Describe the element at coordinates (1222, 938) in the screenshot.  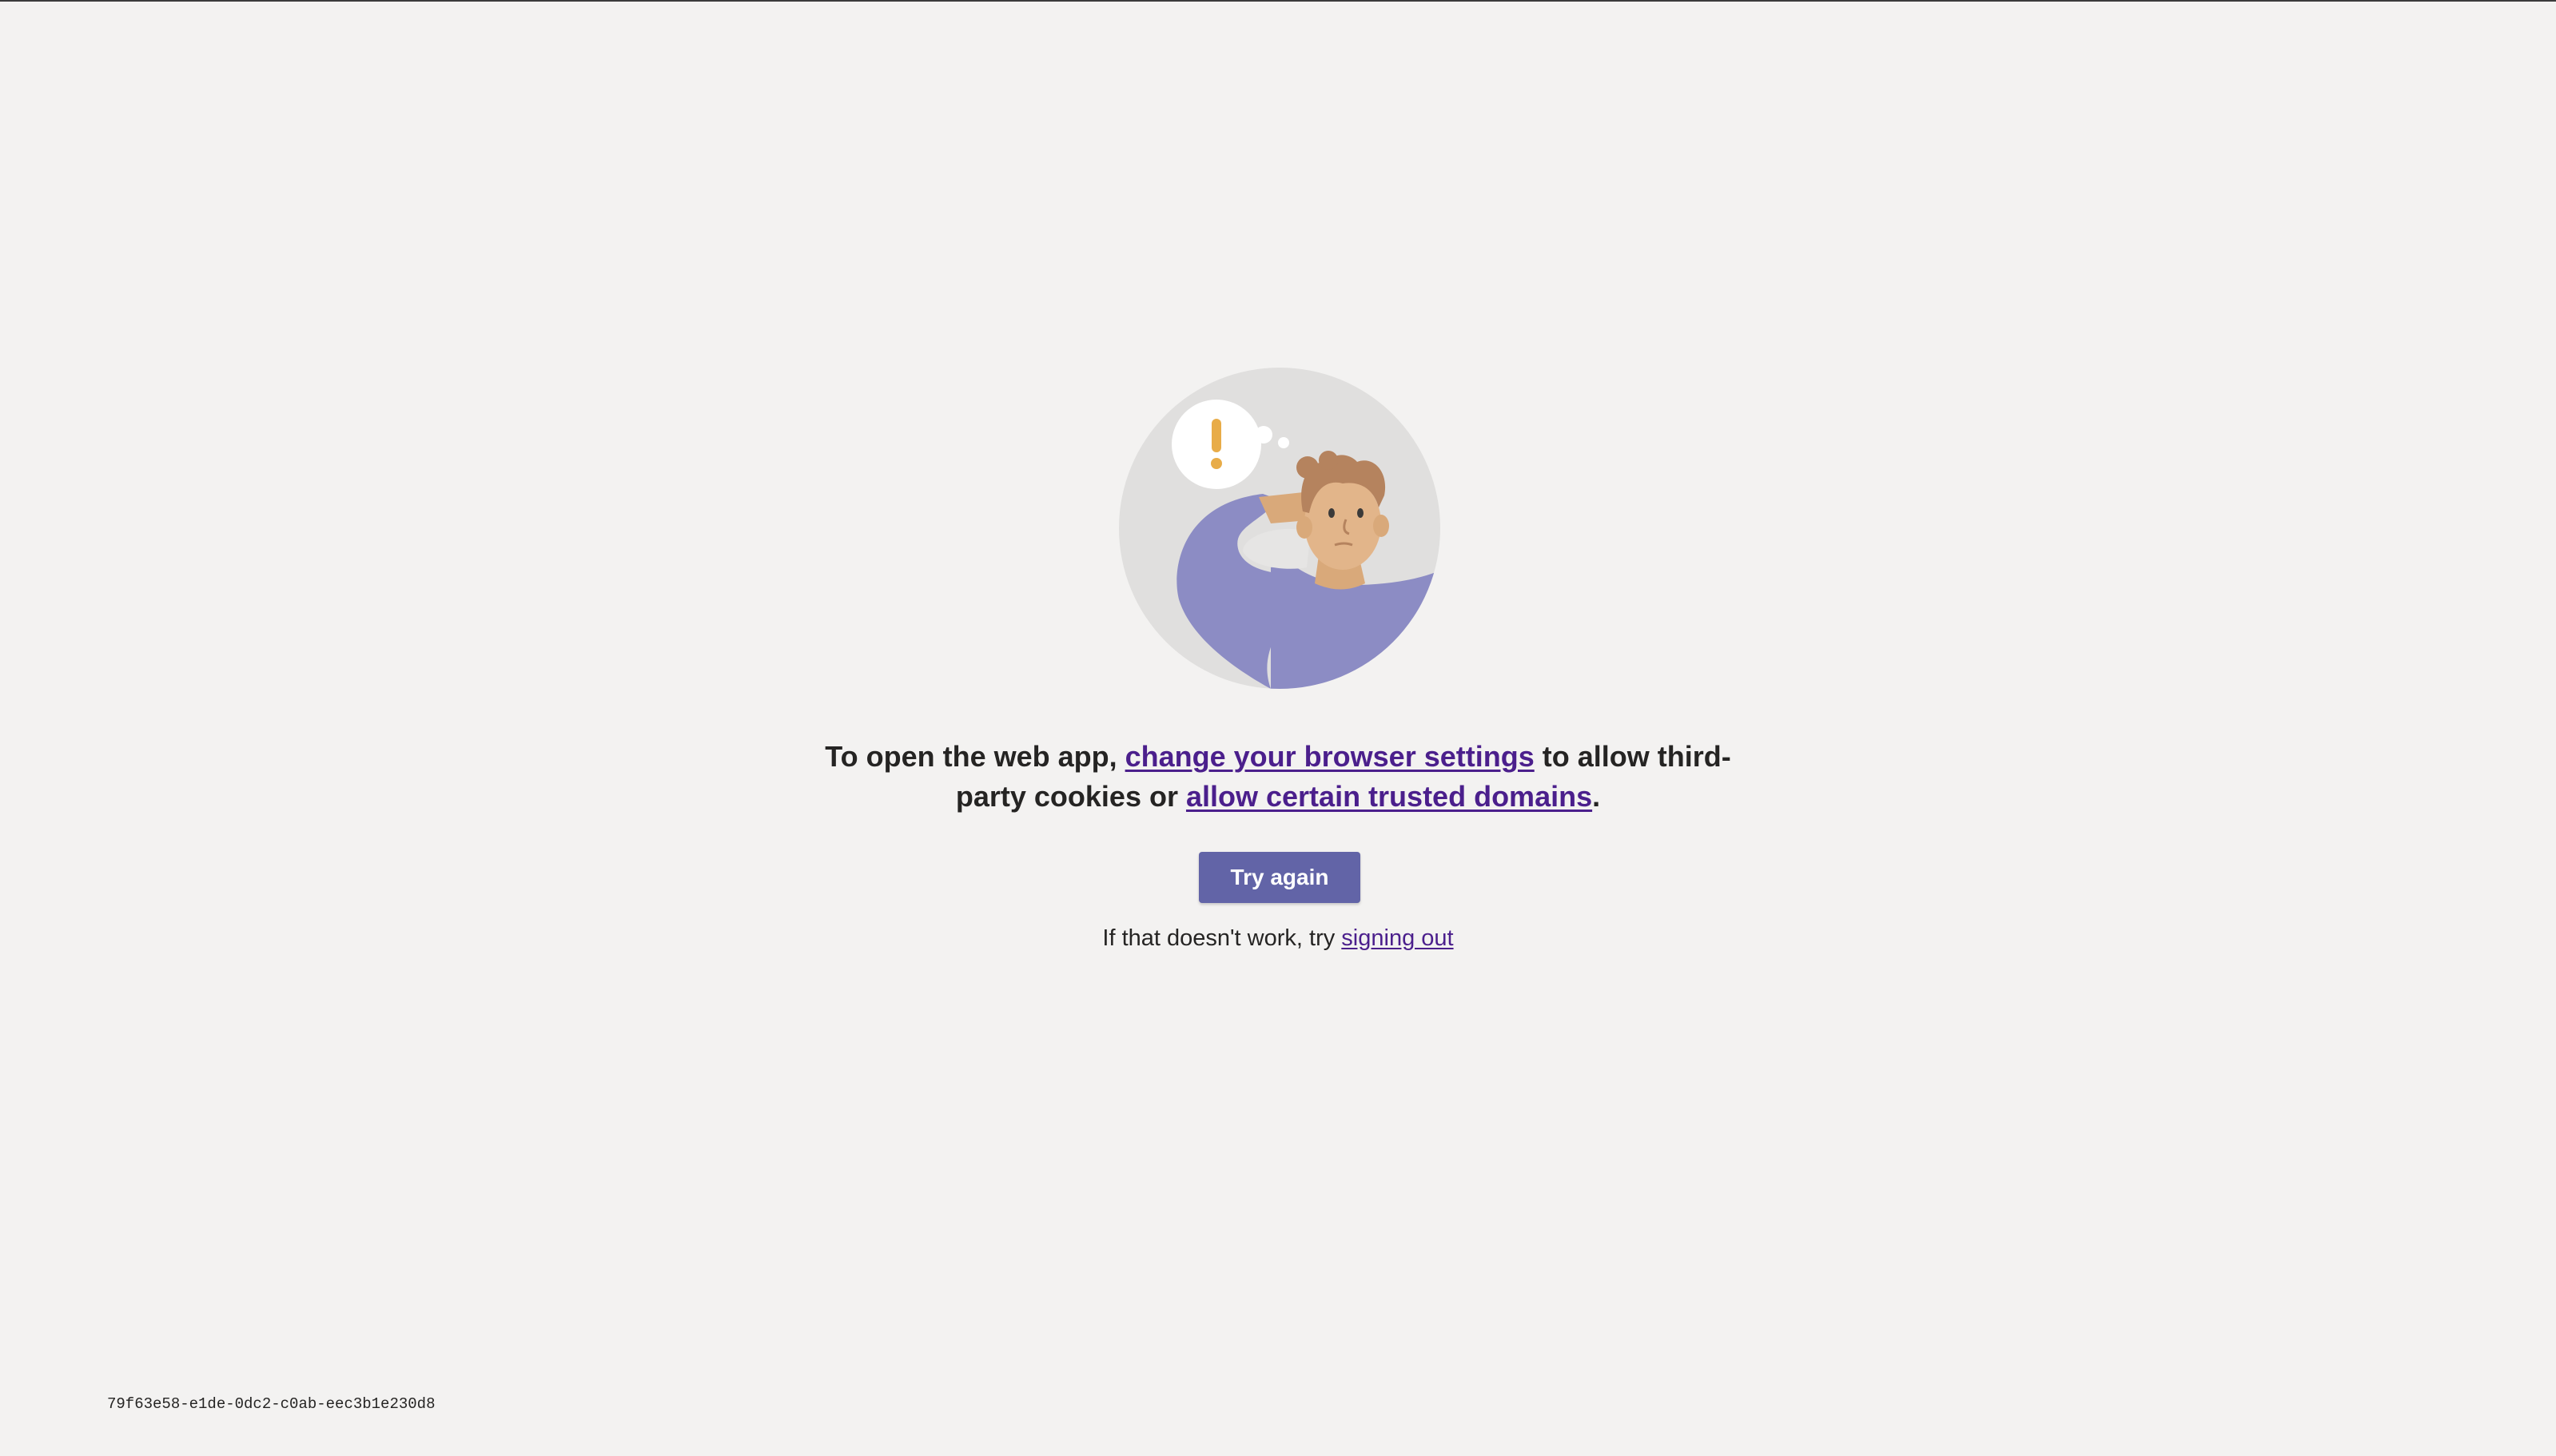
I see `hint-text: If that doesn't work, try` at that location.